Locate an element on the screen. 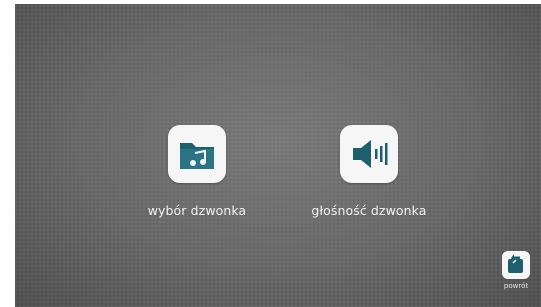 Image resolution: width=541 pixels, height=307 pixels. ringtone-volume-label: głośność dzwonka is located at coordinates (369, 210).